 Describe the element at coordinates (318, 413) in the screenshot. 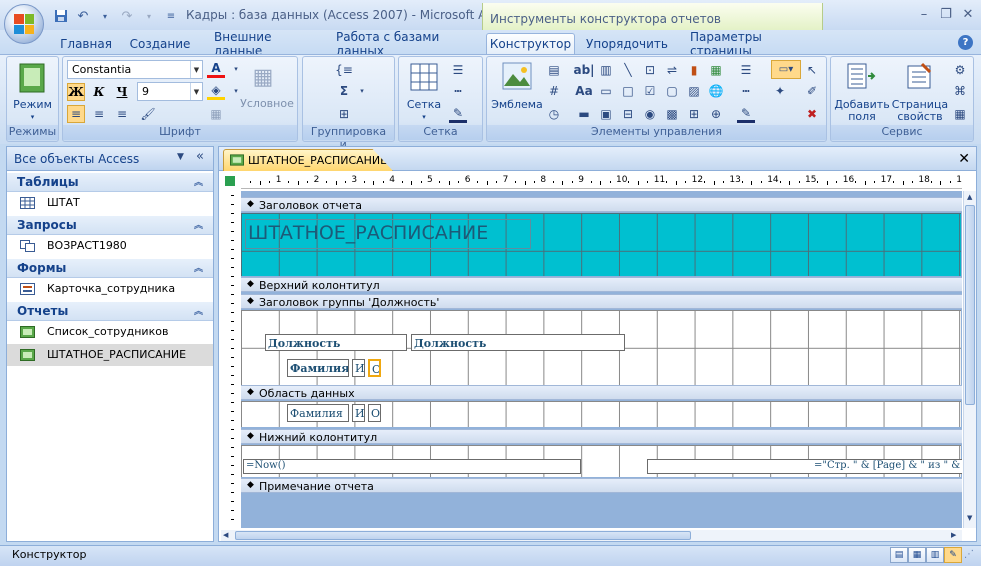

I see `detail-field-surname: Фамилия` at that location.